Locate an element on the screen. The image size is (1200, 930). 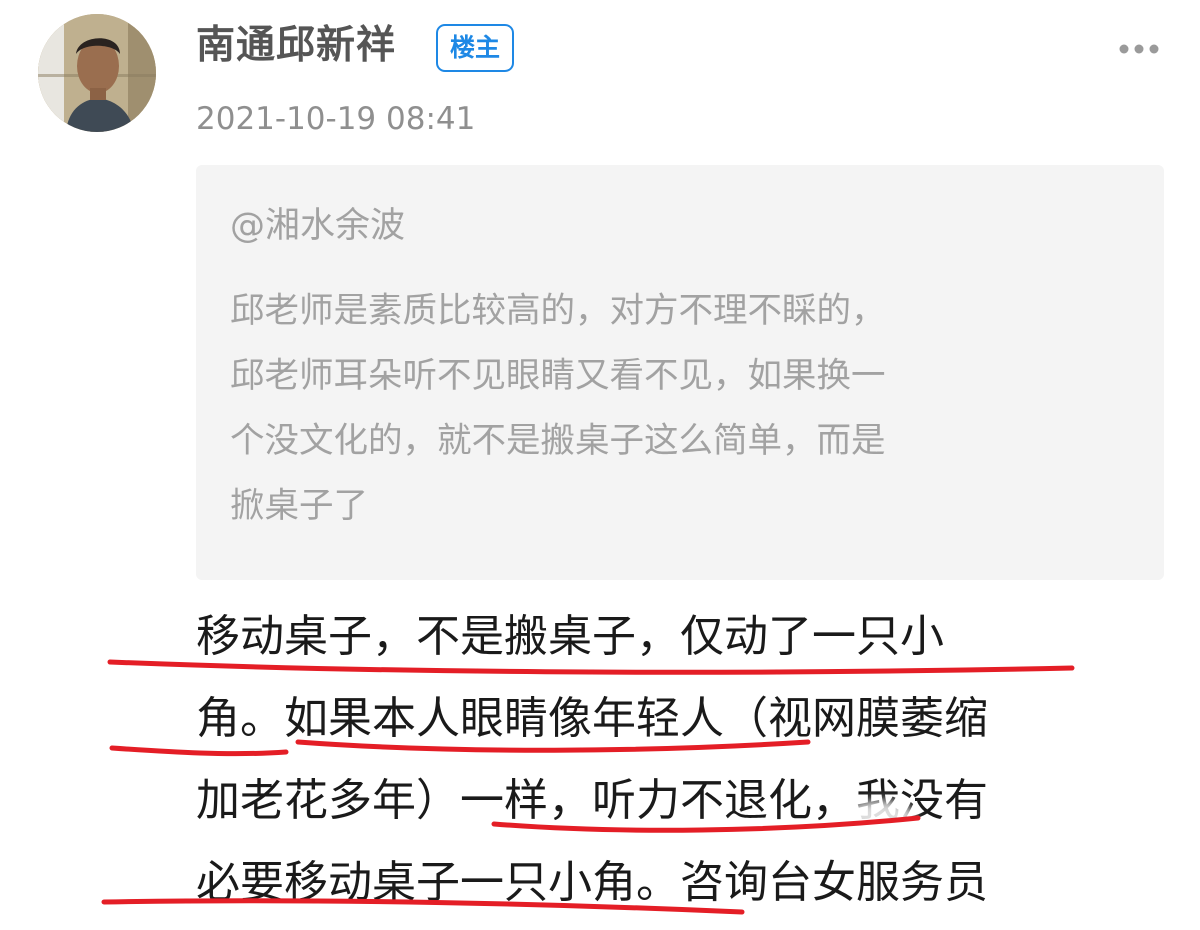
op-badge: 楼主 is located at coordinates (475, 48).